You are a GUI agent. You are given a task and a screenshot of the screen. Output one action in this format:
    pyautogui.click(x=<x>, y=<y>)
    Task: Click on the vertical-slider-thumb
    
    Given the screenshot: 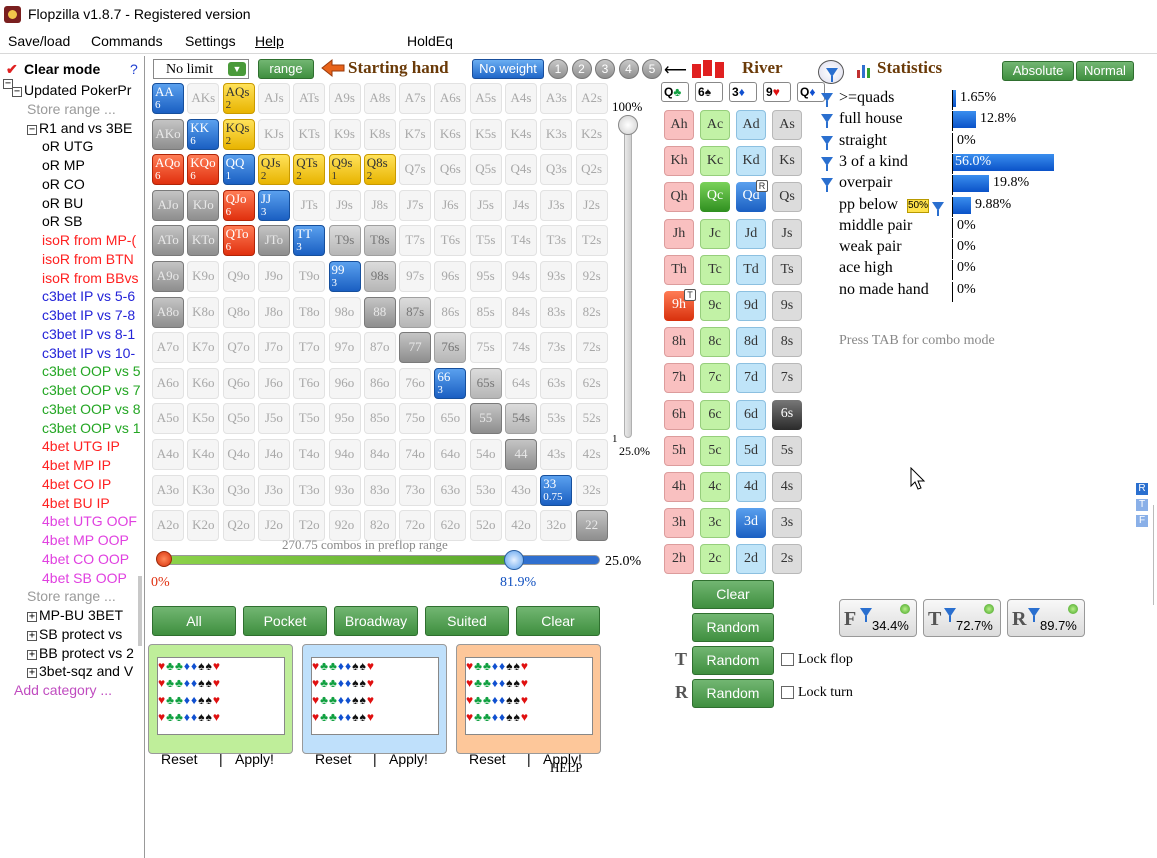 What is the action you would take?
    pyautogui.click(x=628, y=125)
    